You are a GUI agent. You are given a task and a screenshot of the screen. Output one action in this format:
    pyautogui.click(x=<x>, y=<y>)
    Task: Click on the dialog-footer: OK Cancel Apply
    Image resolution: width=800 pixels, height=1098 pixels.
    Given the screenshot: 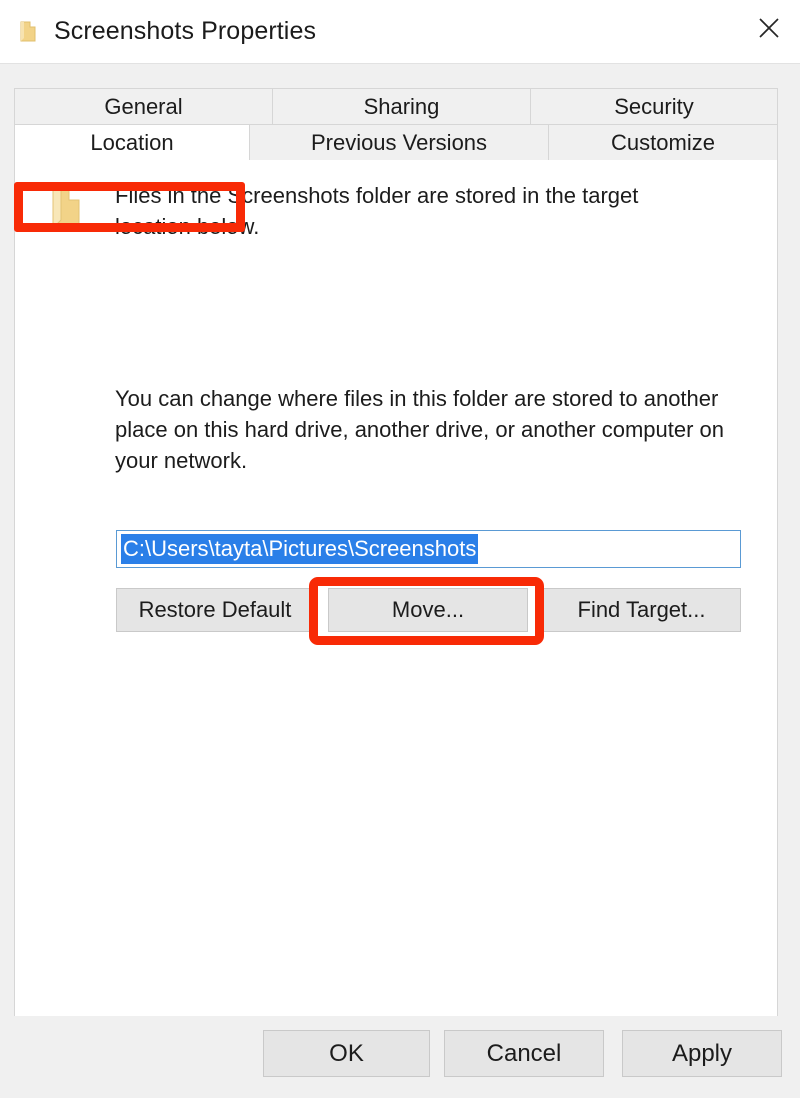 What is the action you would take?
    pyautogui.click(x=400, y=1057)
    